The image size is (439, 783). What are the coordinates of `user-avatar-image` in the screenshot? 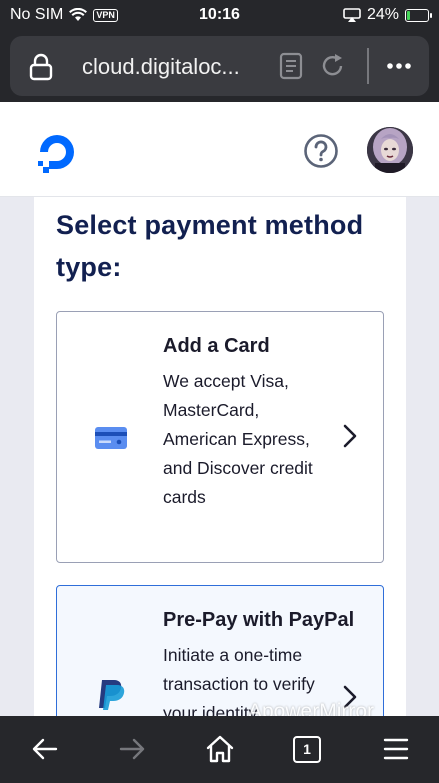 It's located at (390, 150).